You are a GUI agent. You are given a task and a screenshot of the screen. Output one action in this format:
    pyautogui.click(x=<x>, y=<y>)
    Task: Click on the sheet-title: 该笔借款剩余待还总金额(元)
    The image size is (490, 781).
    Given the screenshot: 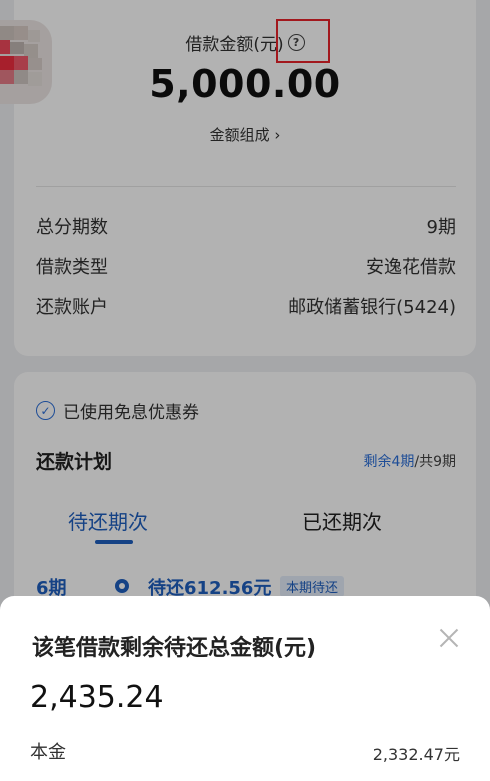 What is the action you would take?
    pyautogui.click(x=174, y=648)
    